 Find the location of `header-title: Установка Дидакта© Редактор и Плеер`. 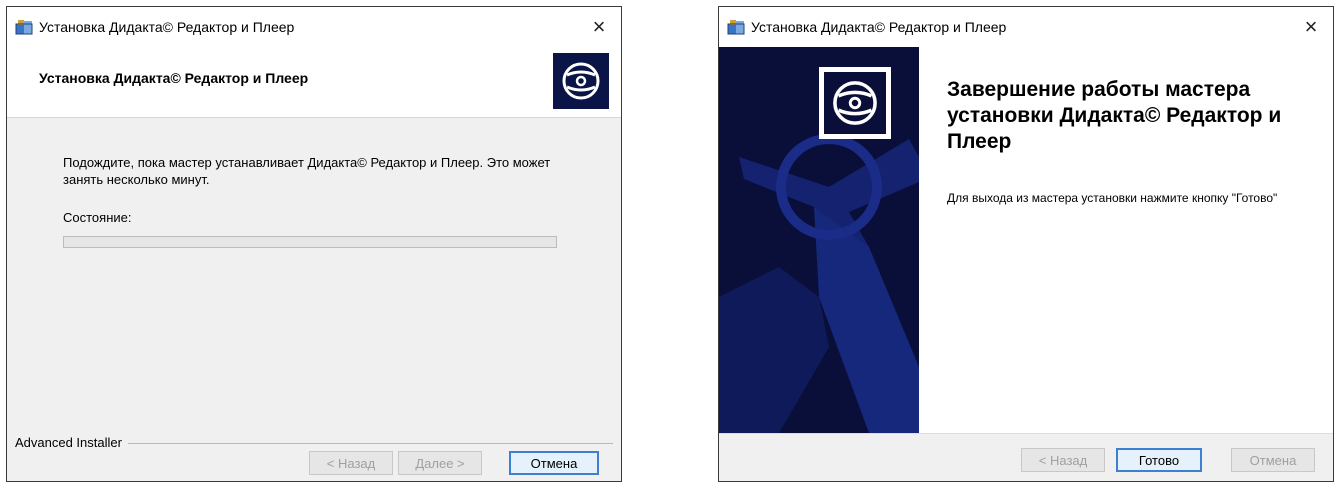

header-title: Установка Дидакта© Редактор и Плеер is located at coordinates (174, 78).